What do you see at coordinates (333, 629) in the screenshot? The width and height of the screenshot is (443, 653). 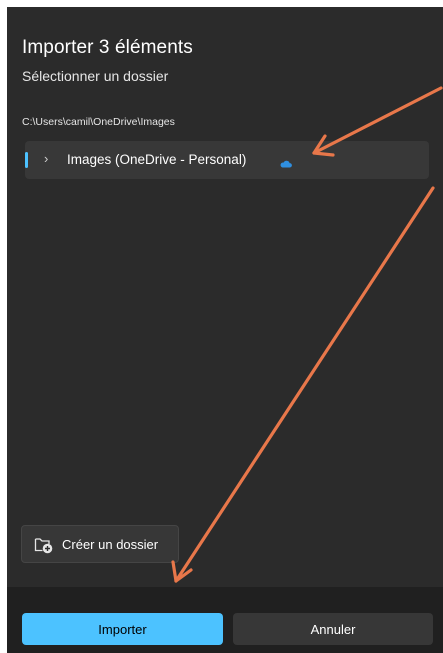 I see `cancel-button: Annuler` at bounding box center [333, 629].